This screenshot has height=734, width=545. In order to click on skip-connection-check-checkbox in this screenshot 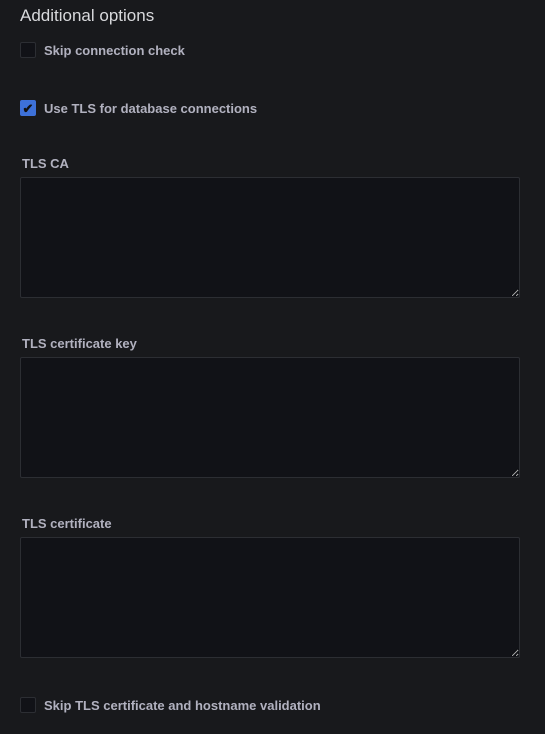, I will do `click(28, 50)`.